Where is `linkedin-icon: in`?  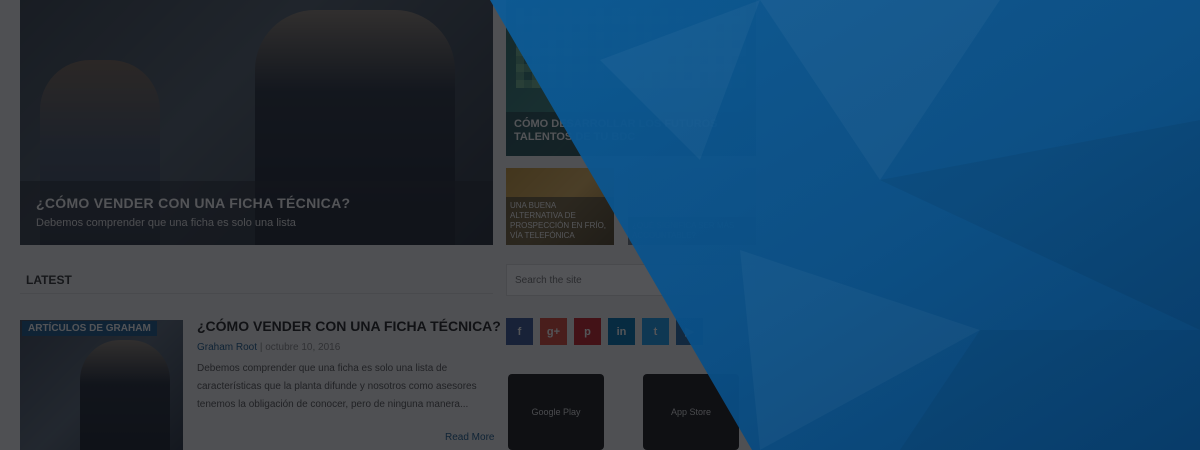
linkedin-icon: in is located at coordinates (621, 331).